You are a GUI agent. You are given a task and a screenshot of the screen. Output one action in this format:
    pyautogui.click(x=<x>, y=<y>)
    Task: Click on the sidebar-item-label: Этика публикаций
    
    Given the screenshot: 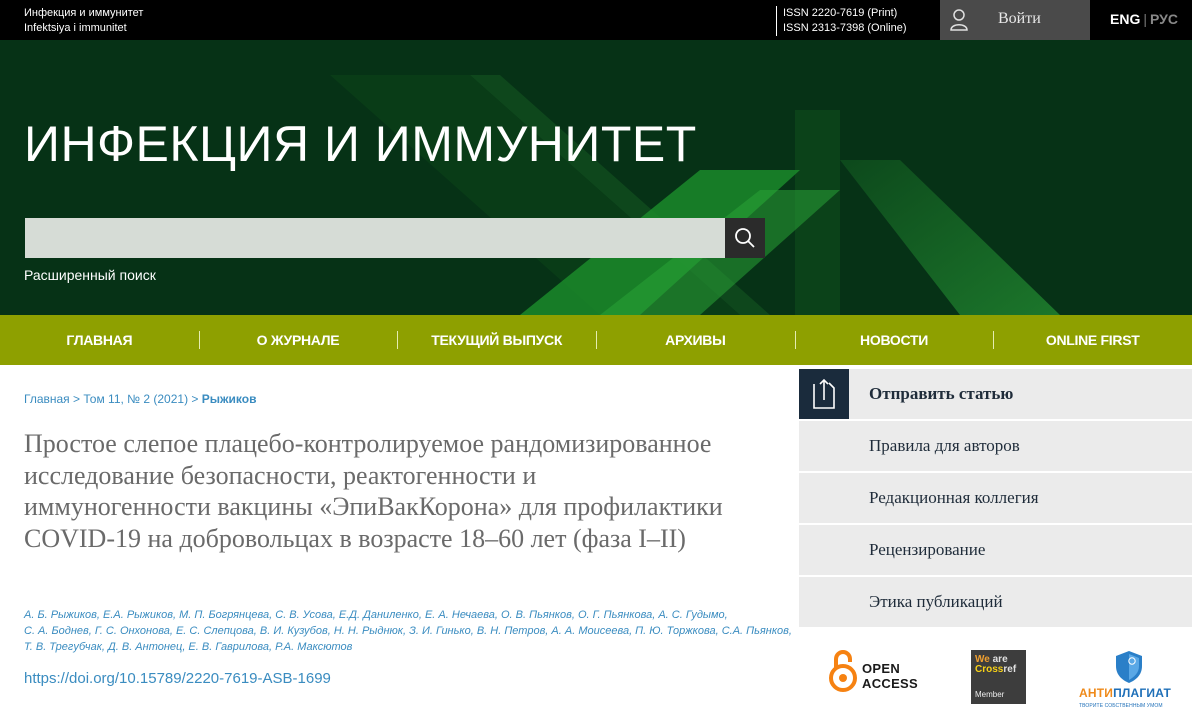 What is the action you would take?
    pyautogui.click(x=936, y=601)
    